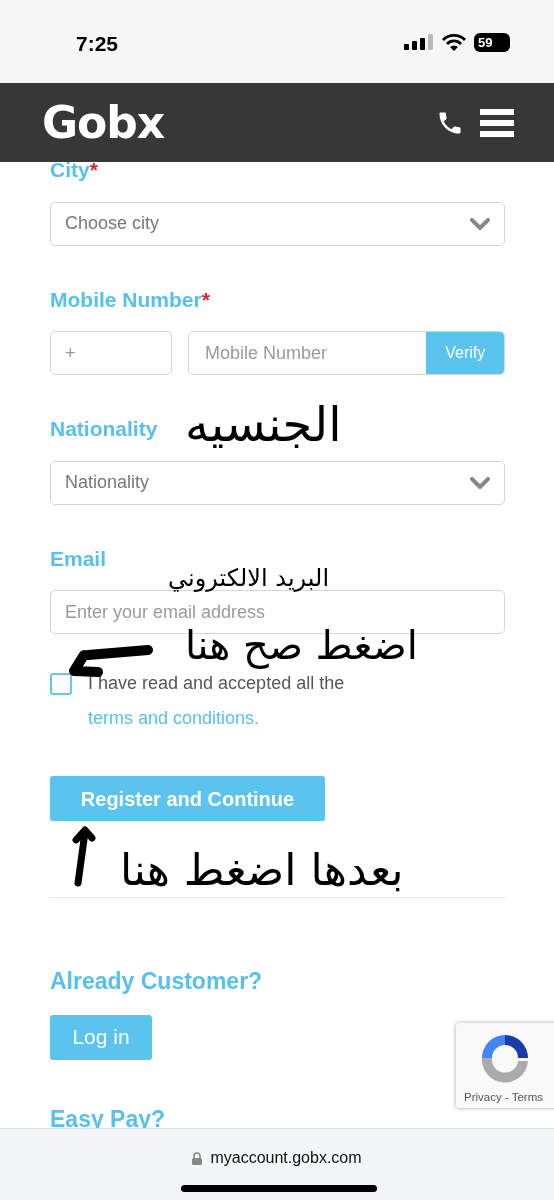 The width and height of the screenshot is (554, 1200). What do you see at coordinates (83, 857) in the screenshot?
I see `arrow-icon` at bounding box center [83, 857].